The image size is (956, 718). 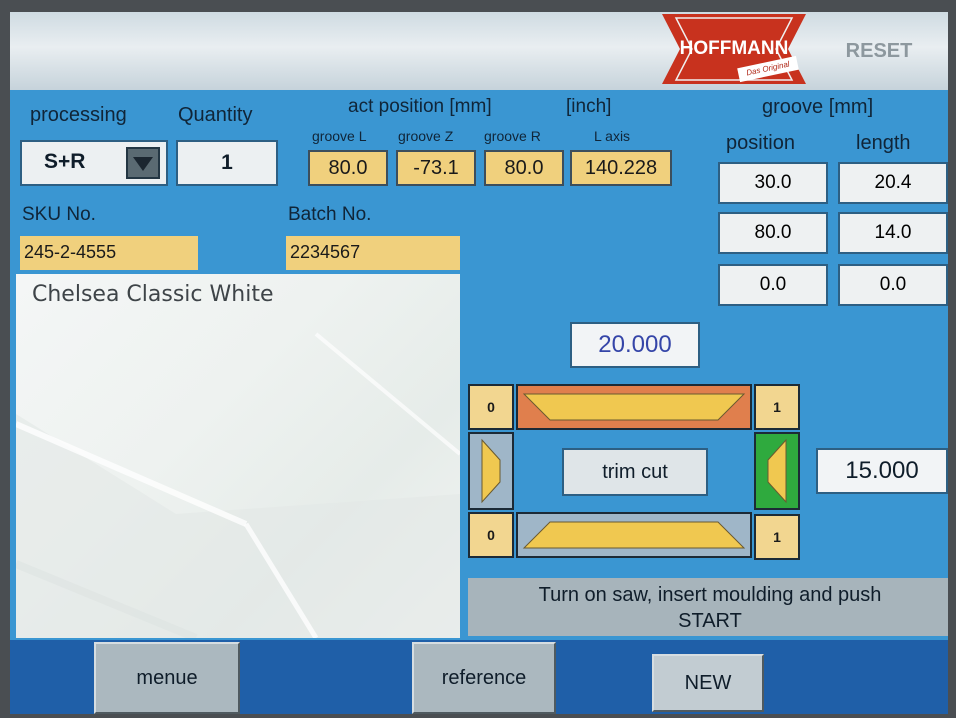 I want to click on bottom-right-indicator: 1, so click(x=777, y=537).